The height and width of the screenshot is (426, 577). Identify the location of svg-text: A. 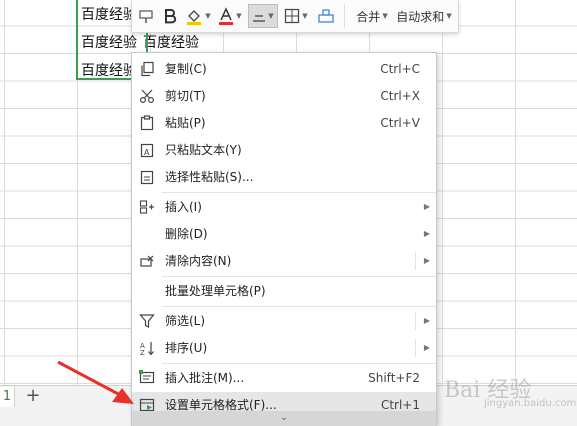
(147, 152).